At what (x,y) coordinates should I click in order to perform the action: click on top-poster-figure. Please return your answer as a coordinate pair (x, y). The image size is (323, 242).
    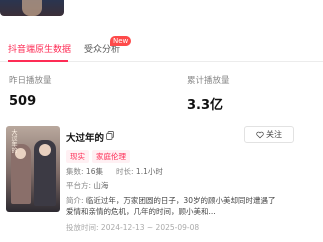
    Looking at the image, I should click on (32, 8).